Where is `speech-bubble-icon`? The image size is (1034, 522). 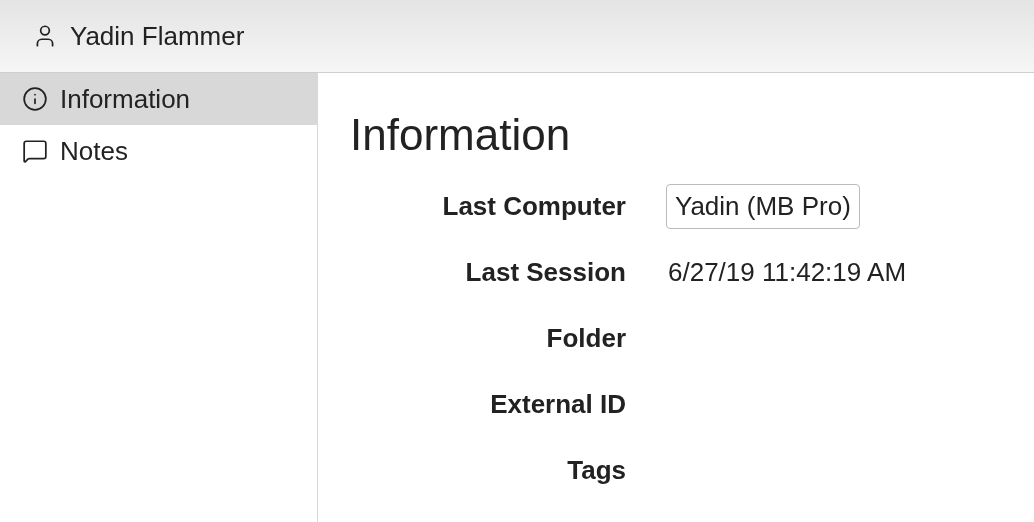
speech-bubble-icon is located at coordinates (35, 151).